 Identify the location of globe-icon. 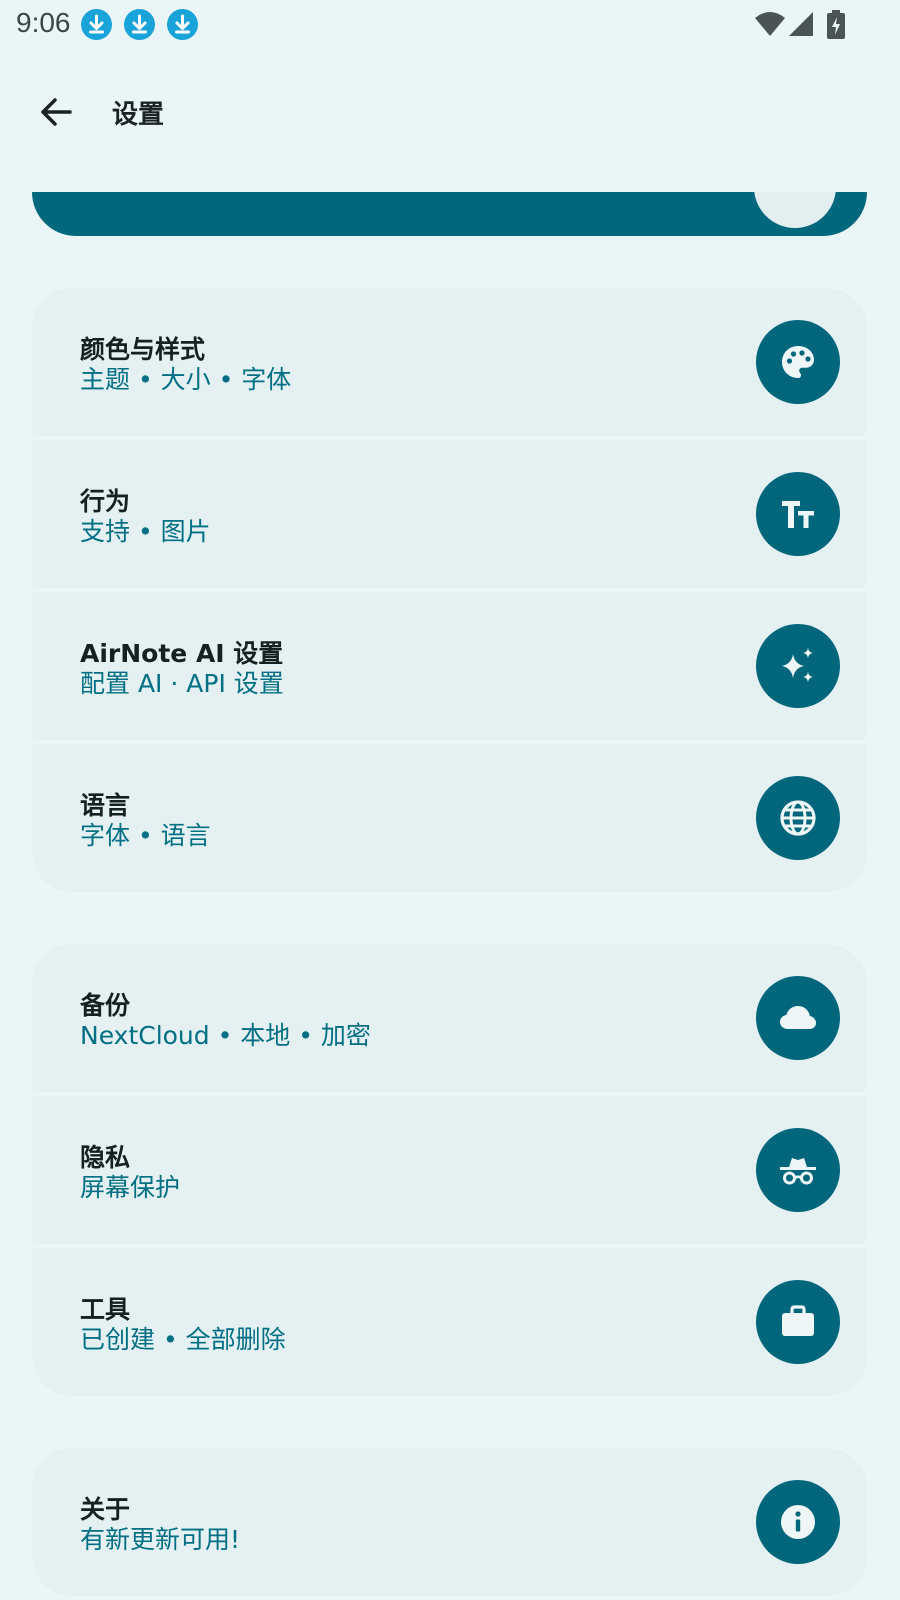
(798, 818).